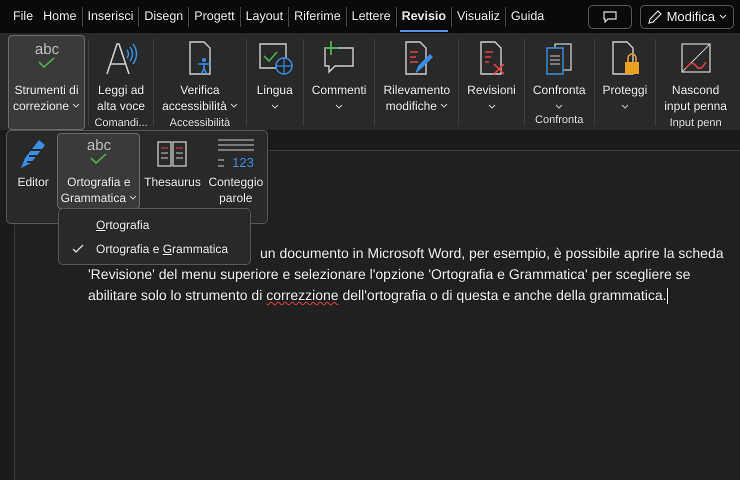  I want to click on ribbon-tab: File, so click(23, 17).